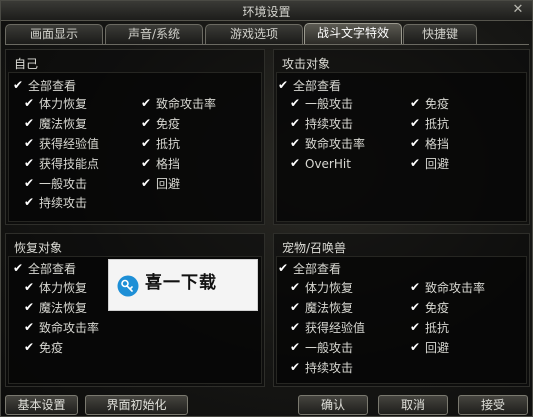  Describe the element at coordinates (55, 308) in the screenshot. I see `recovery-checkbox-mp-recovery: ✔ 魔法恢复` at that location.